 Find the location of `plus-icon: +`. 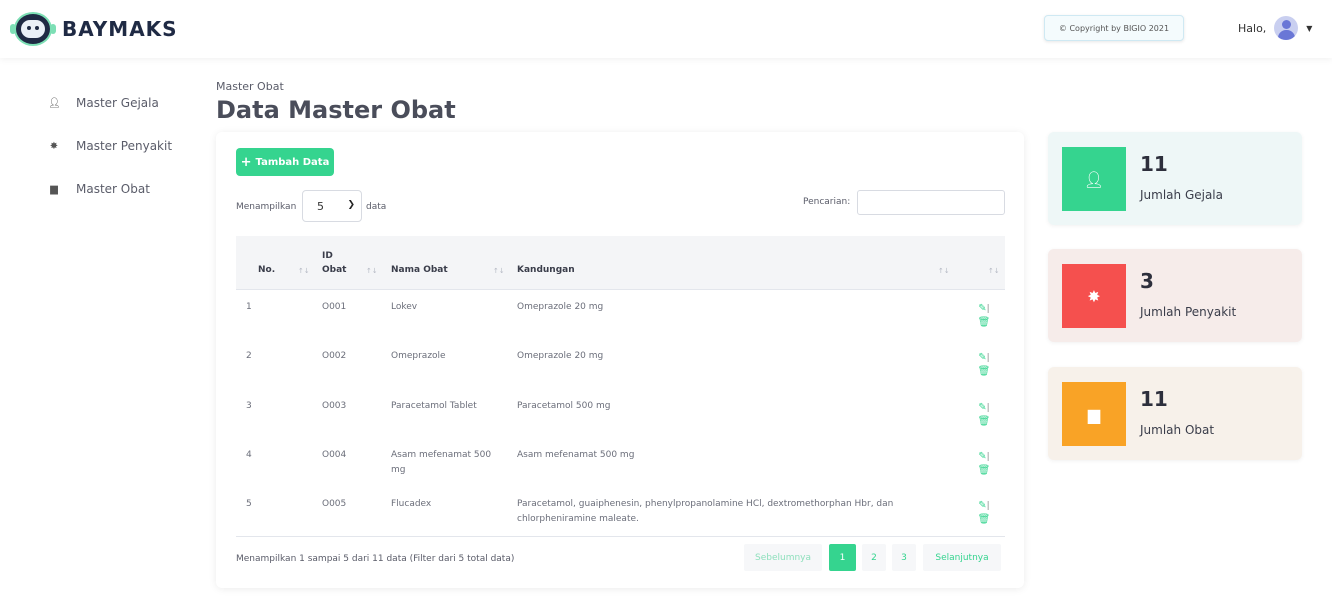

plus-icon: + is located at coordinates (246, 162).